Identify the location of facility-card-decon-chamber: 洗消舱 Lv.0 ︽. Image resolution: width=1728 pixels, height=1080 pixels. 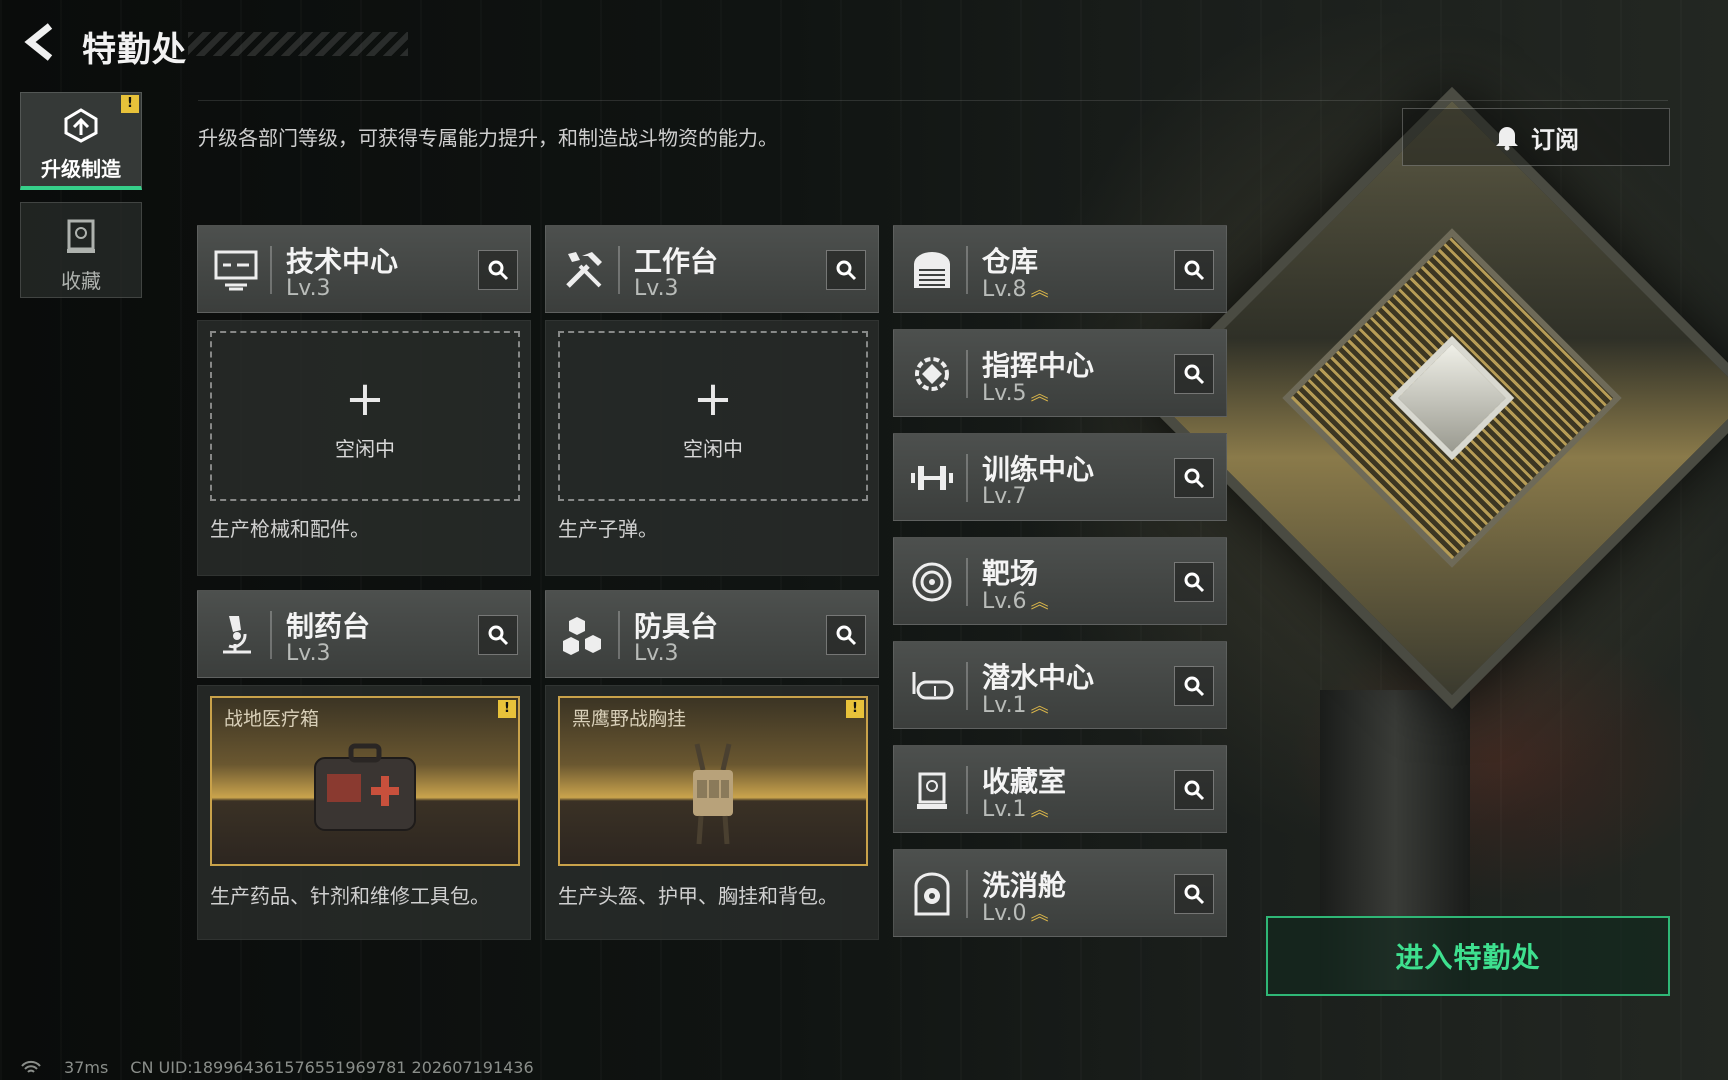
(1060, 893).